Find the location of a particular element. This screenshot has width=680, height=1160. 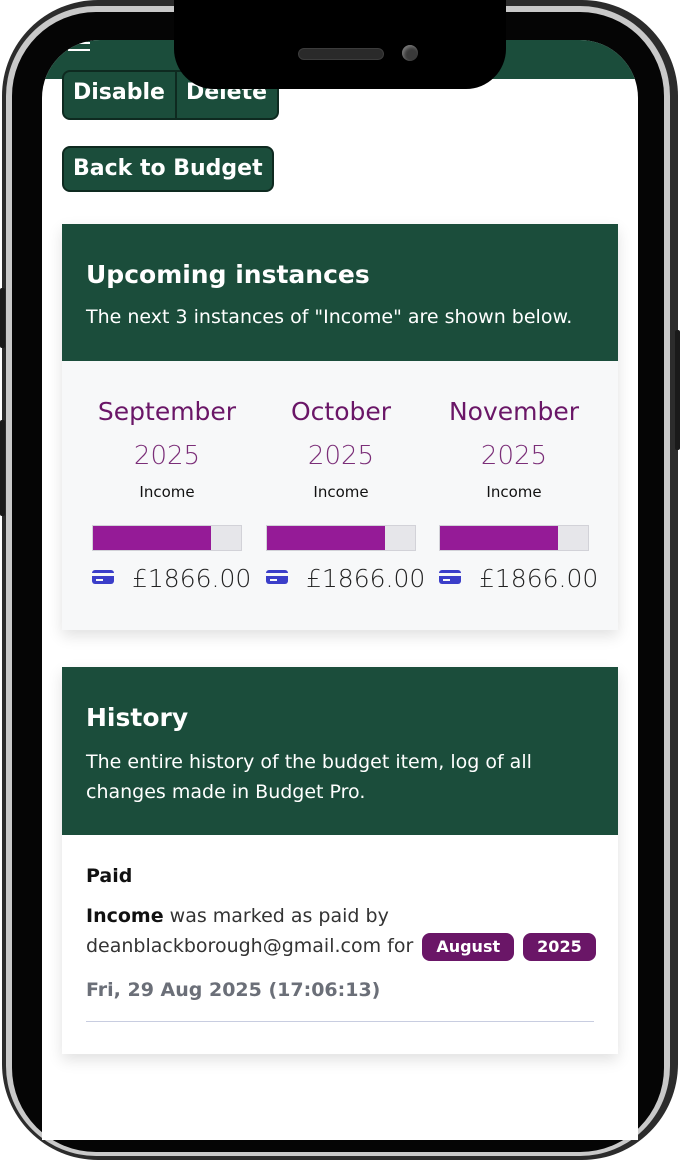

history-title: History is located at coordinates (137, 717).